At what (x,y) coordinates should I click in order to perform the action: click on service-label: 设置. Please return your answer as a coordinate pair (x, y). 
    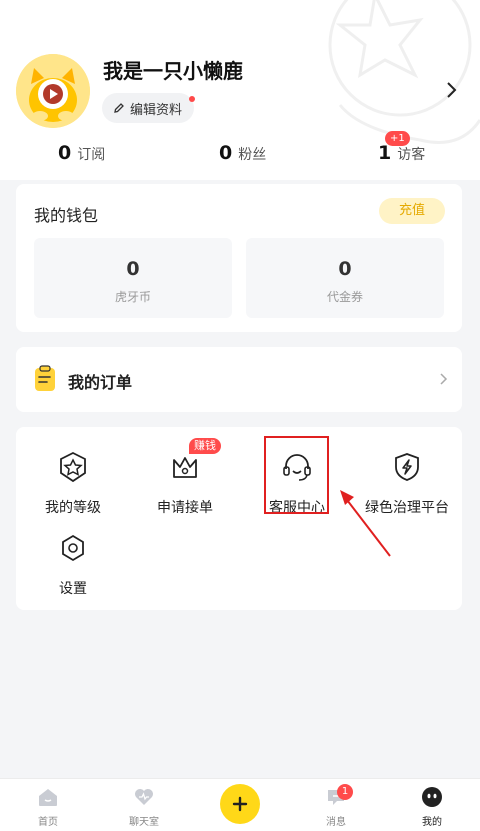
    Looking at the image, I should click on (73, 589).